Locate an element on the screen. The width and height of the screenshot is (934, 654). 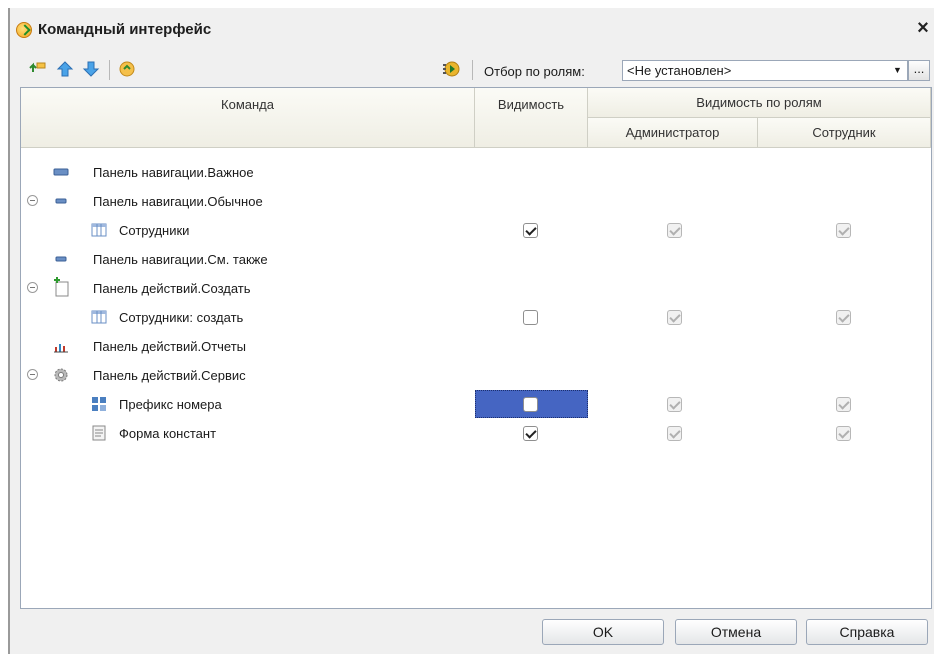
row-label: Префикс номера is located at coordinates (170, 404).